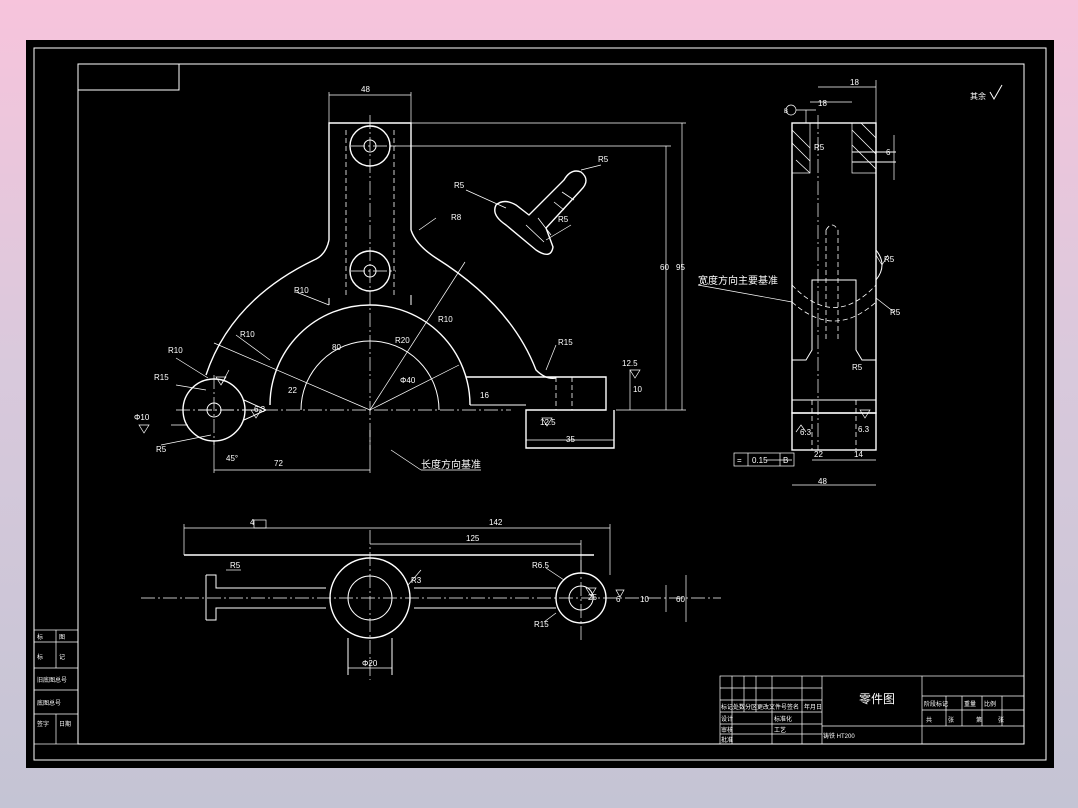 The width and height of the screenshot is (1078, 808). Describe the element at coordinates (979, 720) in the screenshot. I see `svg-text: 第` at that location.